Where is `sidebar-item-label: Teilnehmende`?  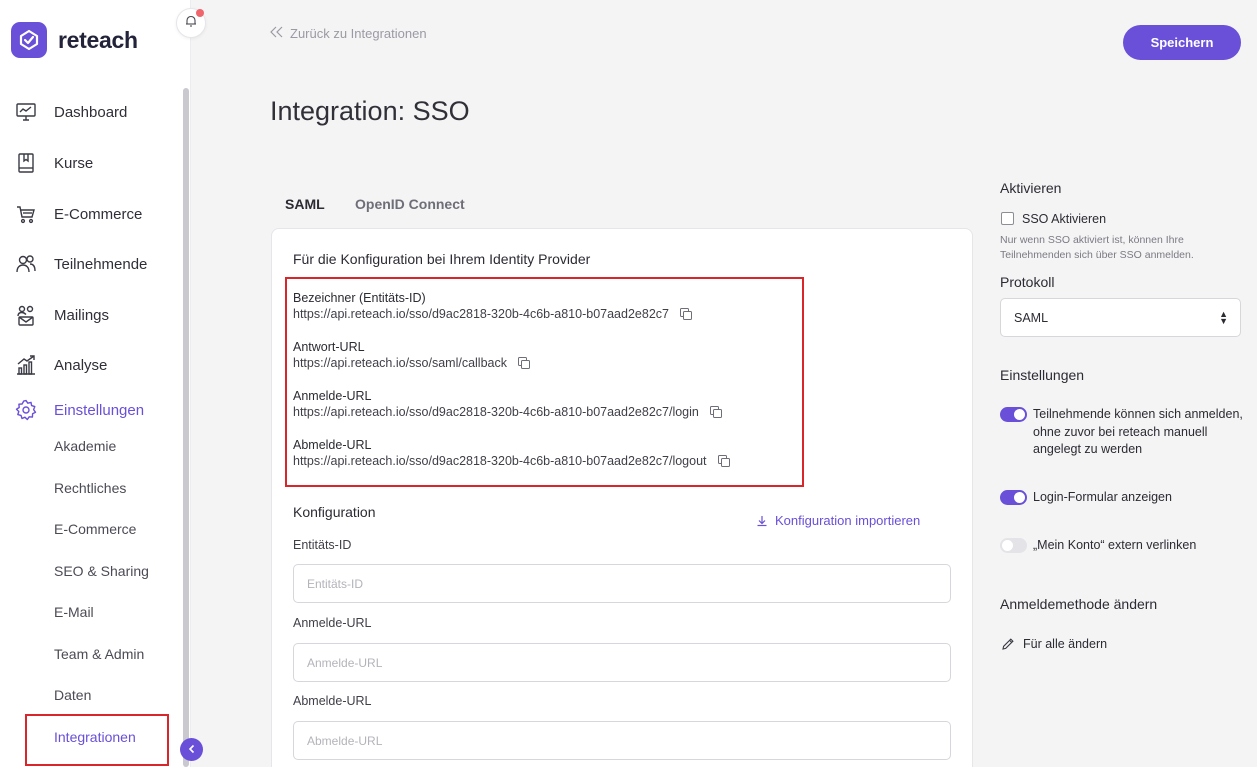 sidebar-item-label: Teilnehmende is located at coordinates (101, 264).